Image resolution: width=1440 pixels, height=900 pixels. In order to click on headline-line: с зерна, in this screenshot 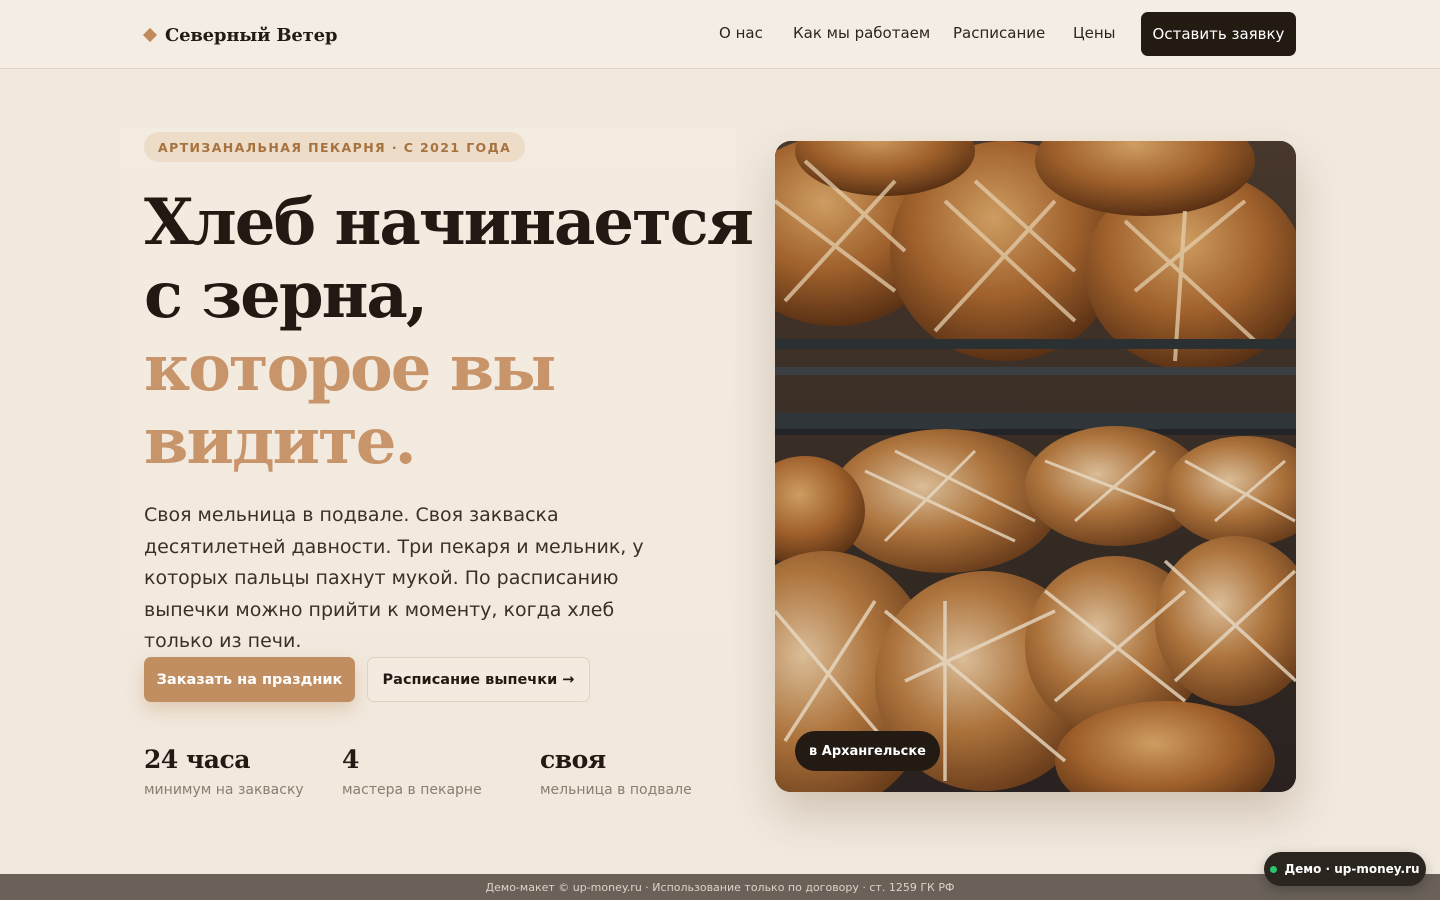, I will do `click(286, 295)`.